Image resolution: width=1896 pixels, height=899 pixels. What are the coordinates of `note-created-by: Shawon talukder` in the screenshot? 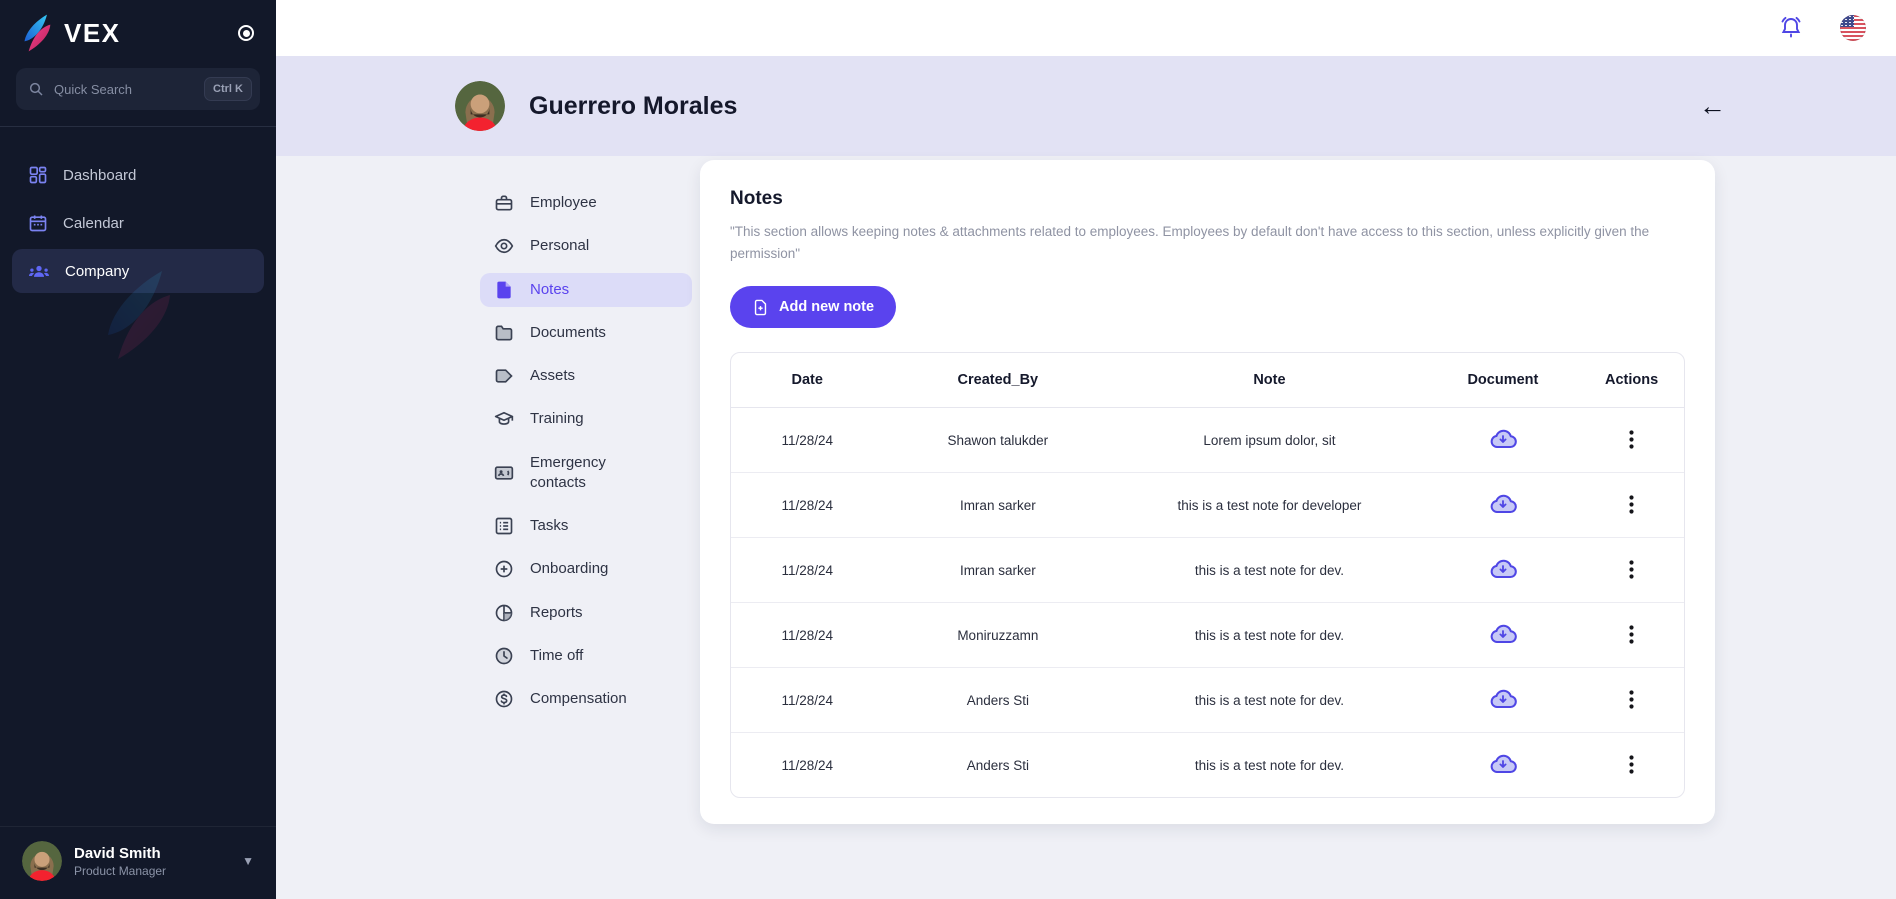 It's located at (998, 441).